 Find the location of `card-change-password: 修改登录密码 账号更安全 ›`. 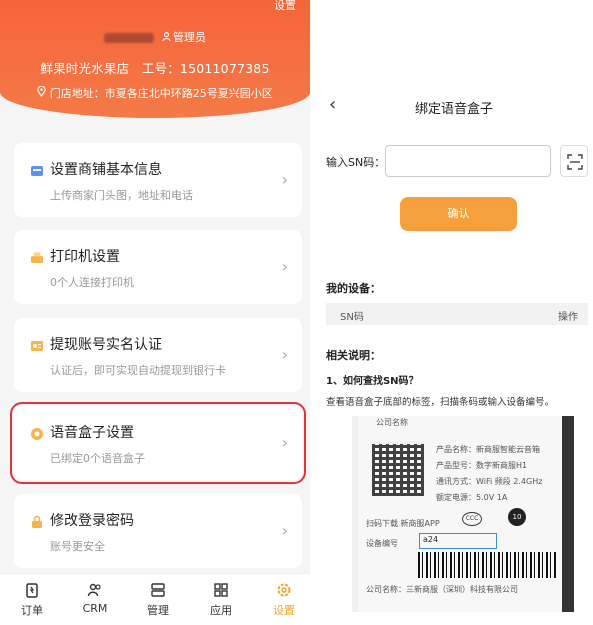

card-change-password: 修改登录密码 账号更安全 › is located at coordinates (158, 531).